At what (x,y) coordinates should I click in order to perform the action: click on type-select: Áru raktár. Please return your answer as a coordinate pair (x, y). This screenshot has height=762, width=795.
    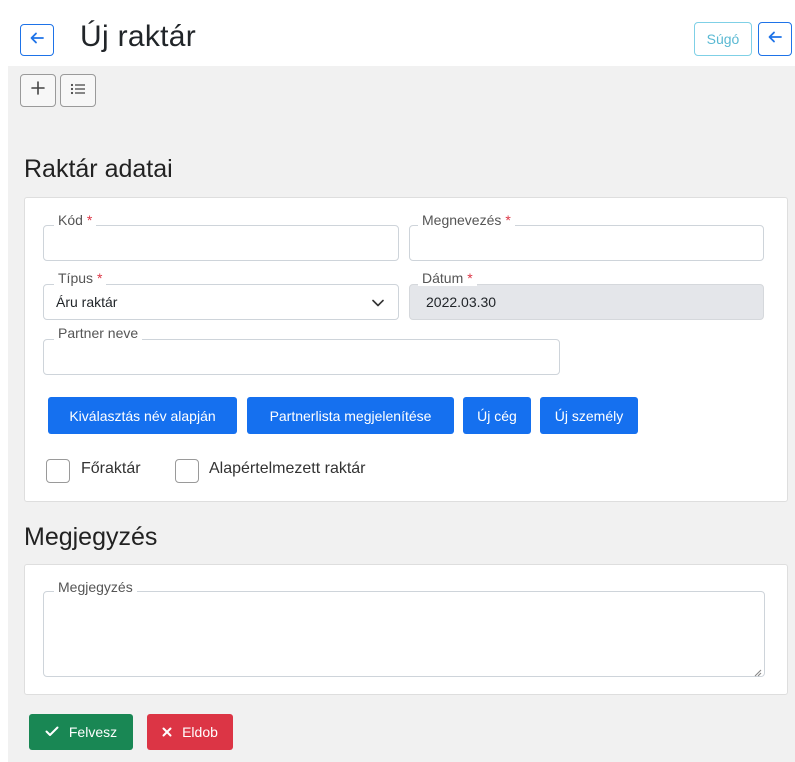
    Looking at the image, I should click on (221, 302).